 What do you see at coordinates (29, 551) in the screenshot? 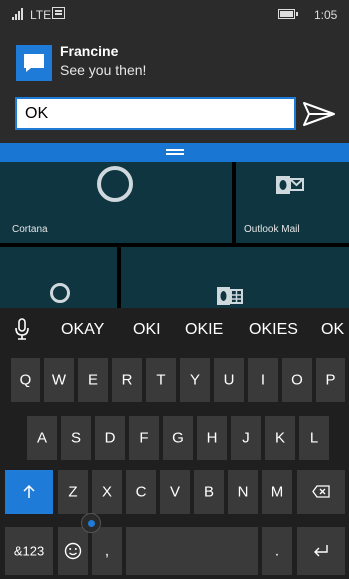
I see `numbers-key: &123` at bounding box center [29, 551].